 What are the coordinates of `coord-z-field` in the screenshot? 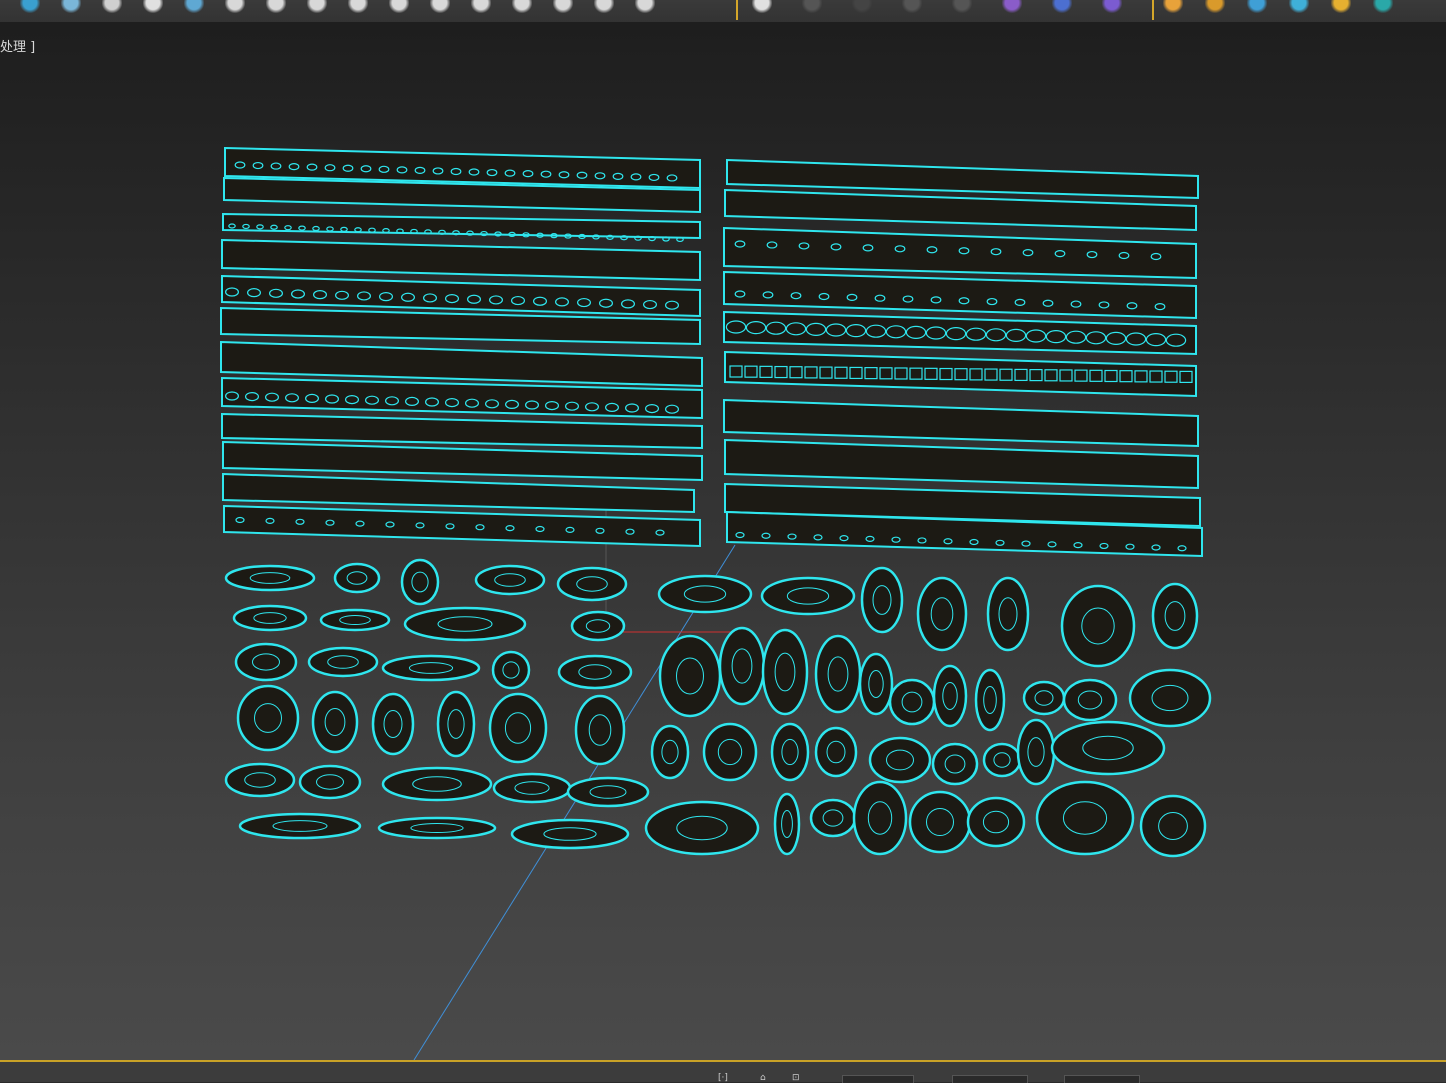 It's located at (1102, 1079).